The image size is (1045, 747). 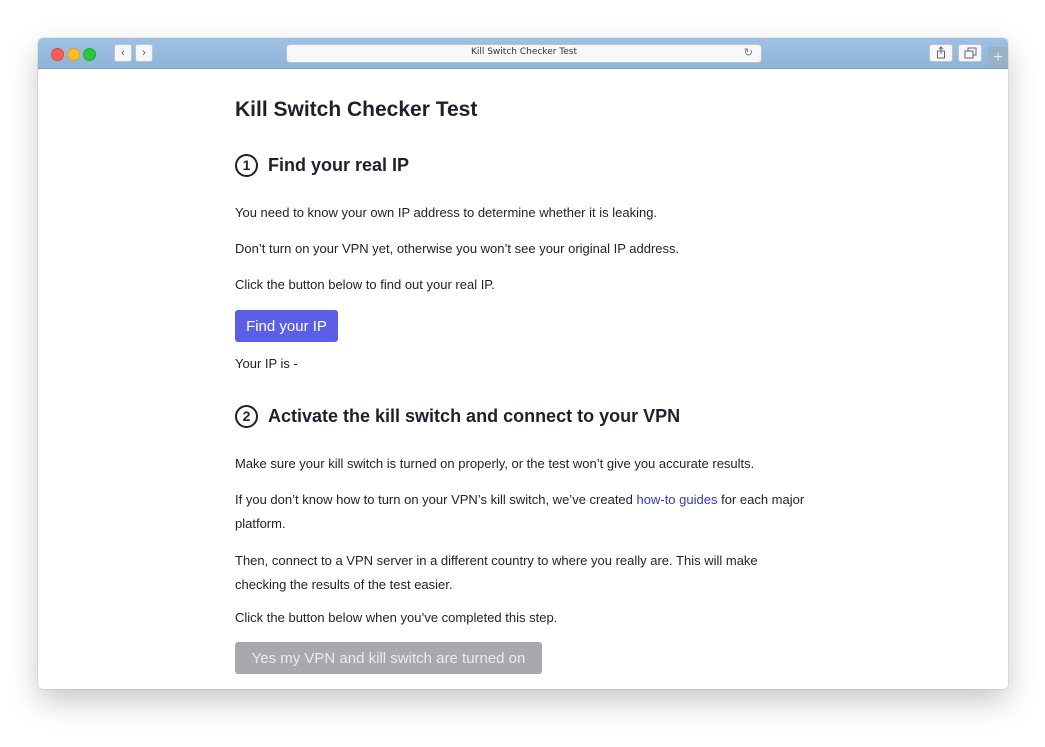 I want to click on chevron-left-icon: ‹, so click(x=123, y=53).